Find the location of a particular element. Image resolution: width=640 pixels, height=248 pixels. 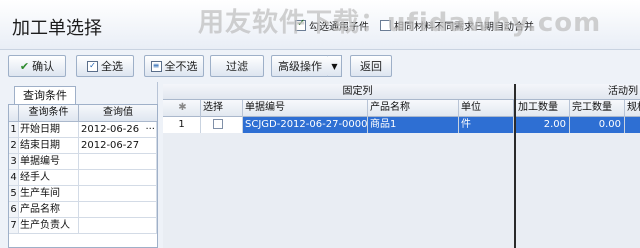

row-number: 6 is located at coordinates (14, 209).